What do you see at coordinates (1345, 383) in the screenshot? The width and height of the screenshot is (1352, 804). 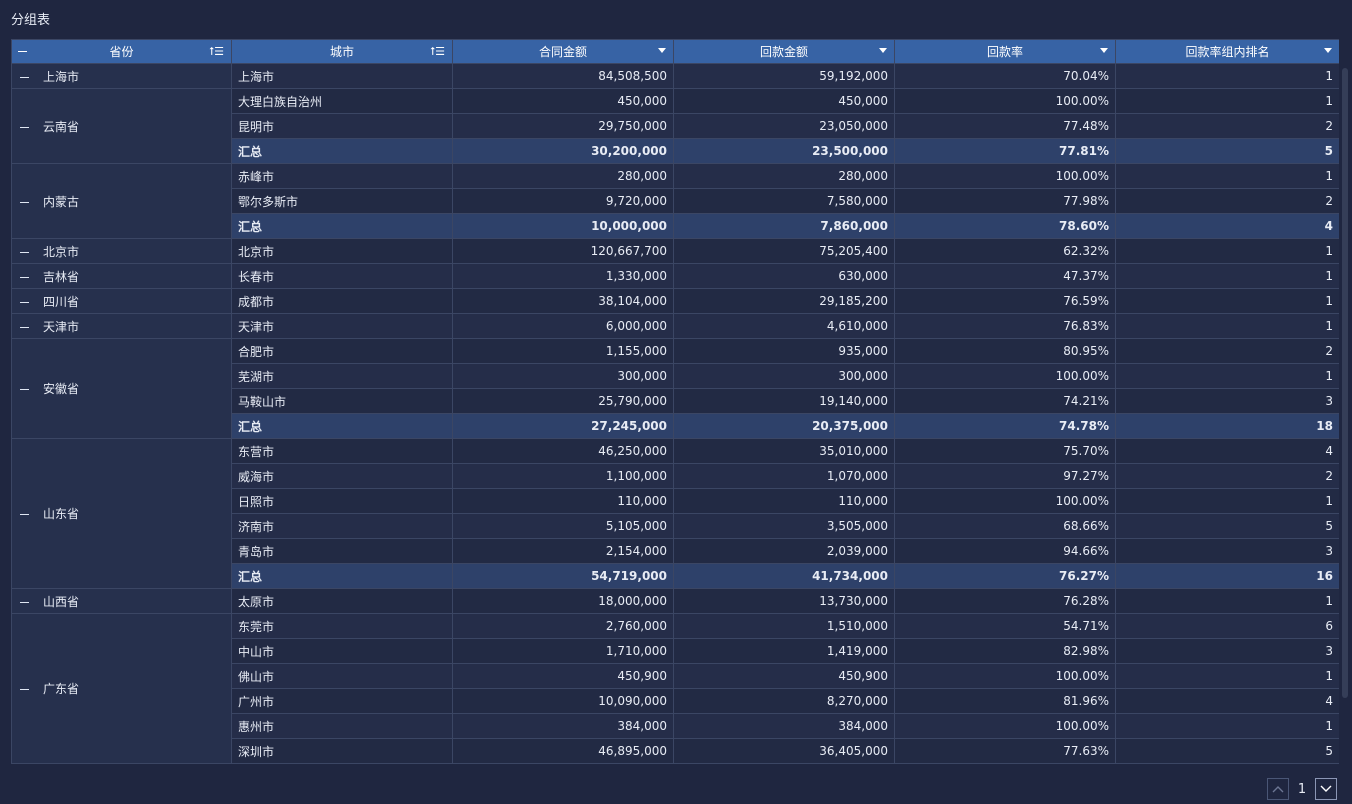 I see `vertical-scrollbar` at bounding box center [1345, 383].